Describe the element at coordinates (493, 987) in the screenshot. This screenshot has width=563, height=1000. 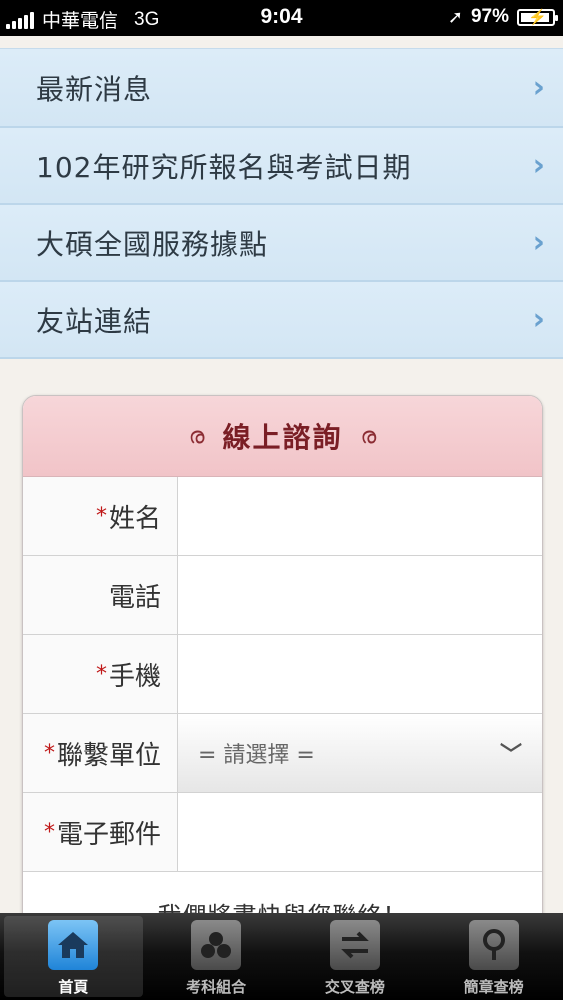
I see `tab-label: 簡章查榜` at that location.